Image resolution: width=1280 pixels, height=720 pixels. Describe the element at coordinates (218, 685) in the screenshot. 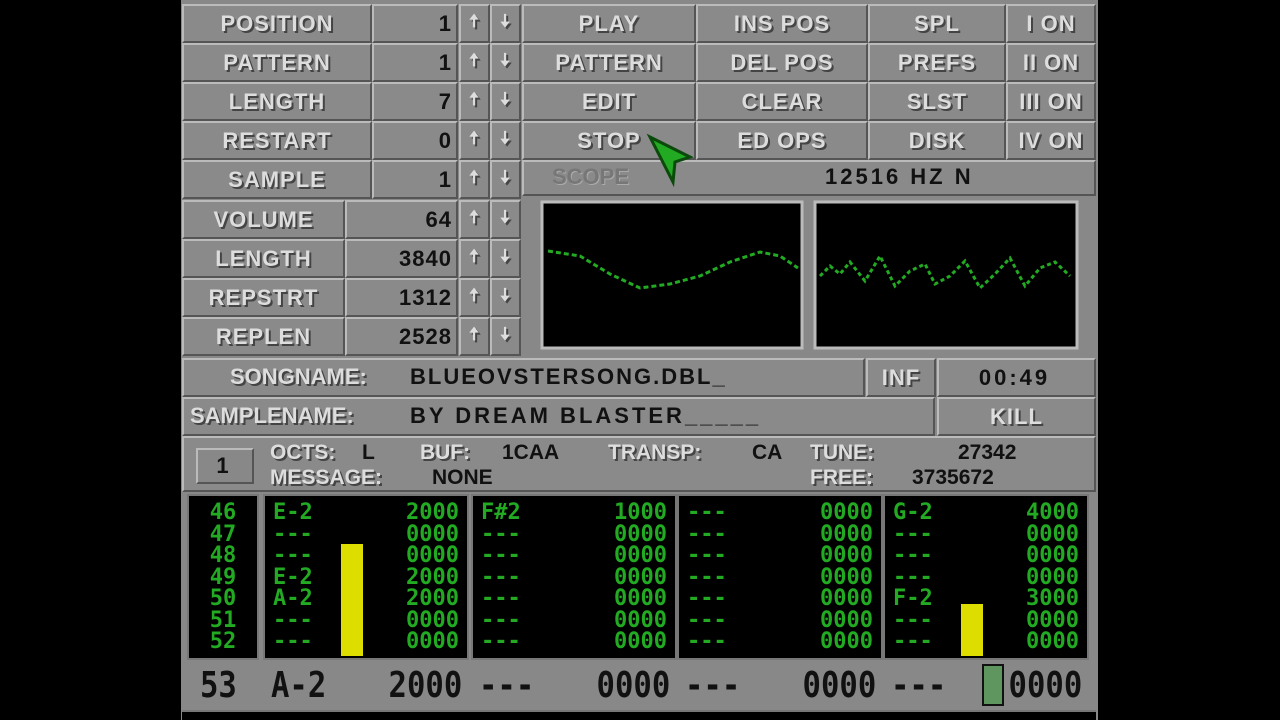

I see `current-row-number: 53` at that location.